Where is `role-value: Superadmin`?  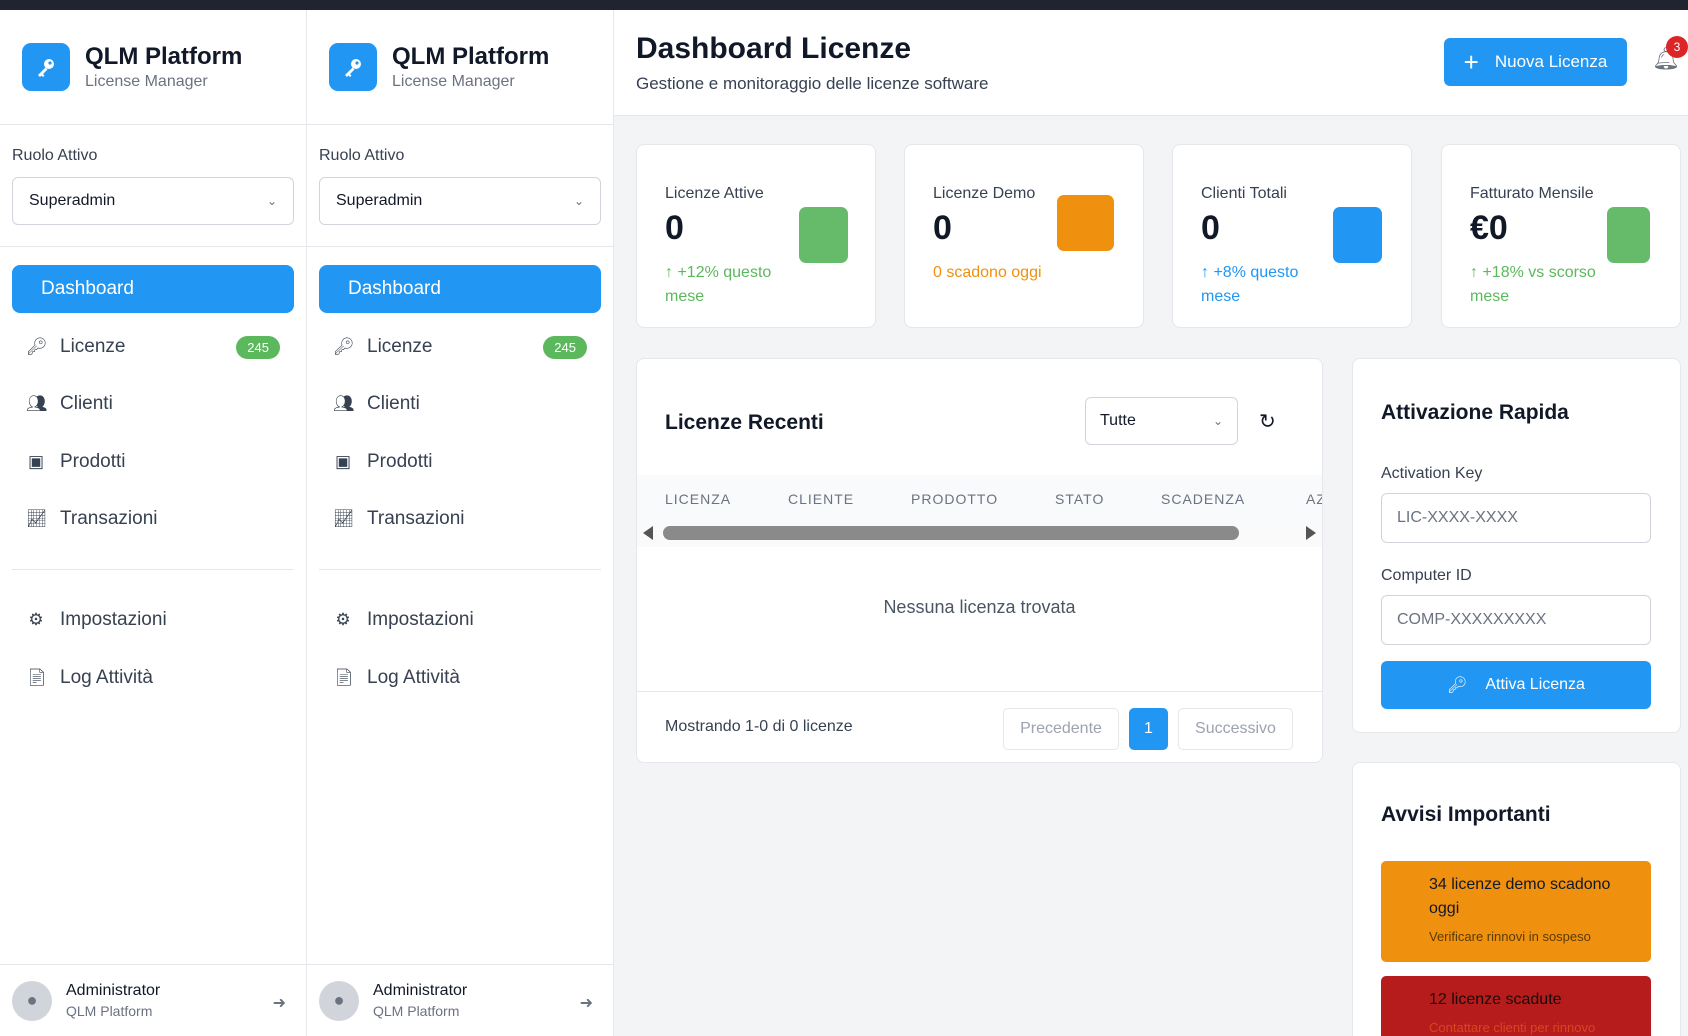
role-value: Superadmin is located at coordinates (379, 200).